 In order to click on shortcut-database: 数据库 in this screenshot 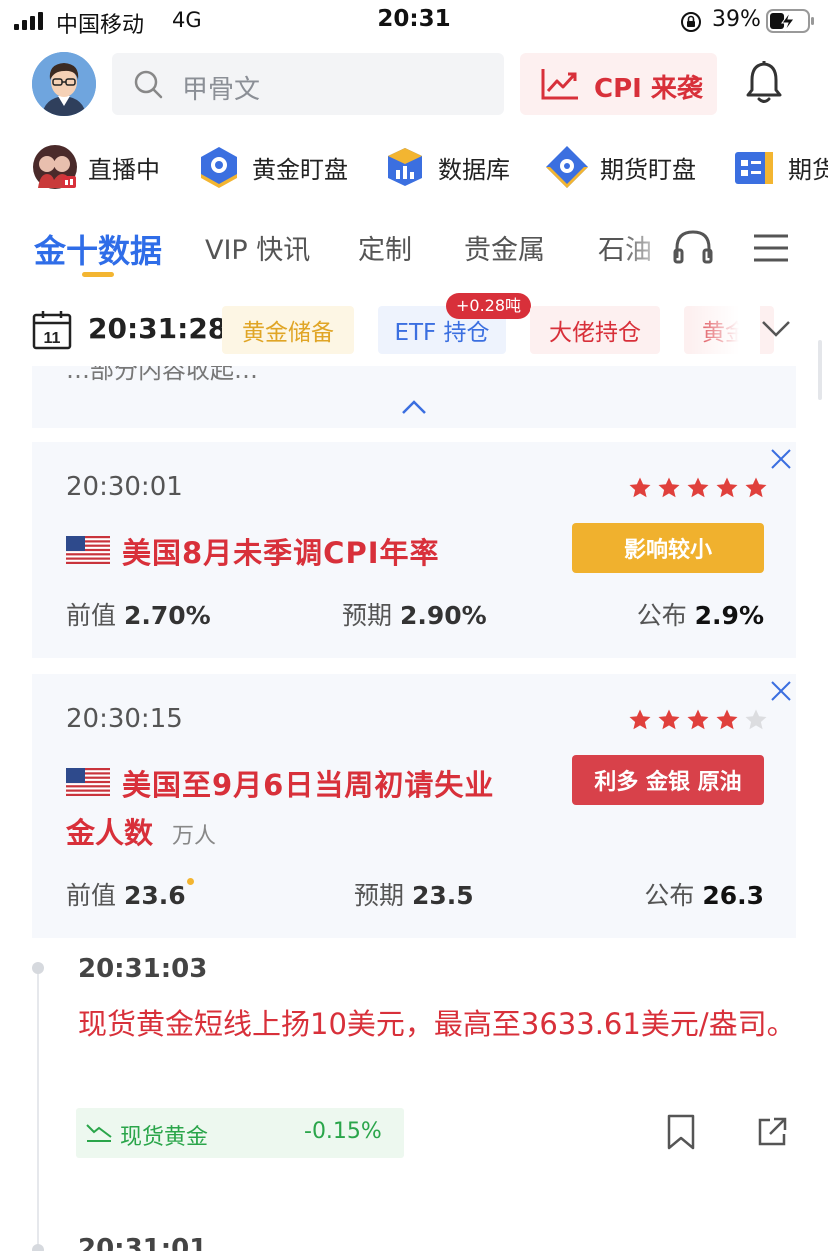, I will do `click(446, 167)`.